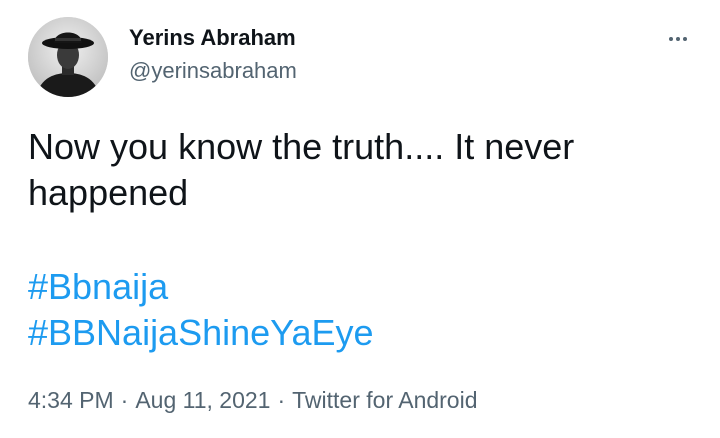 Image resolution: width=720 pixels, height=438 pixels. I want to click on avatar, so click(68, 57).